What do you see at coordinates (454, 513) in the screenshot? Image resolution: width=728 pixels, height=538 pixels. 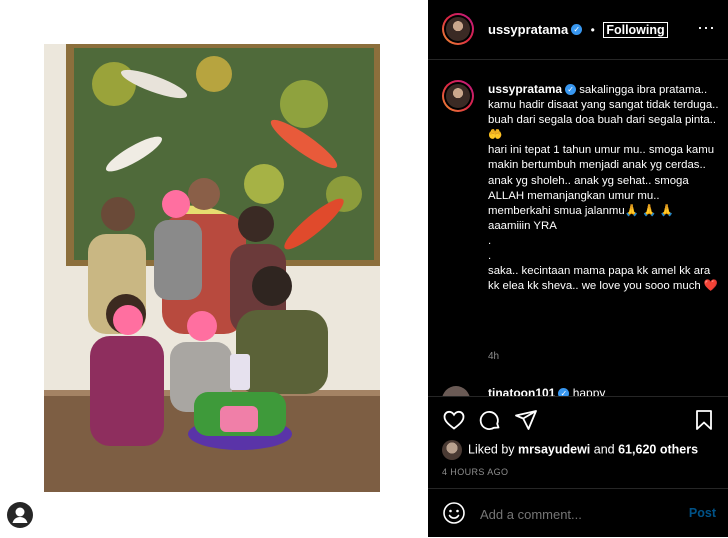 I see `emoji-icon` at bounding box center [454, 513].